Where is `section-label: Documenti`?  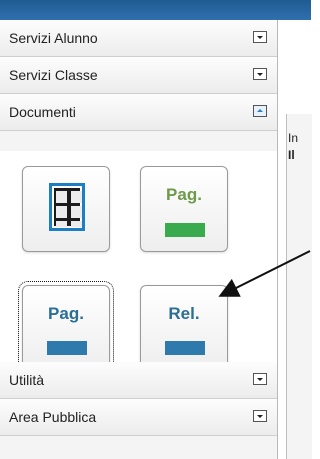
section-label: Documenti is located at coordinates (42, 112).